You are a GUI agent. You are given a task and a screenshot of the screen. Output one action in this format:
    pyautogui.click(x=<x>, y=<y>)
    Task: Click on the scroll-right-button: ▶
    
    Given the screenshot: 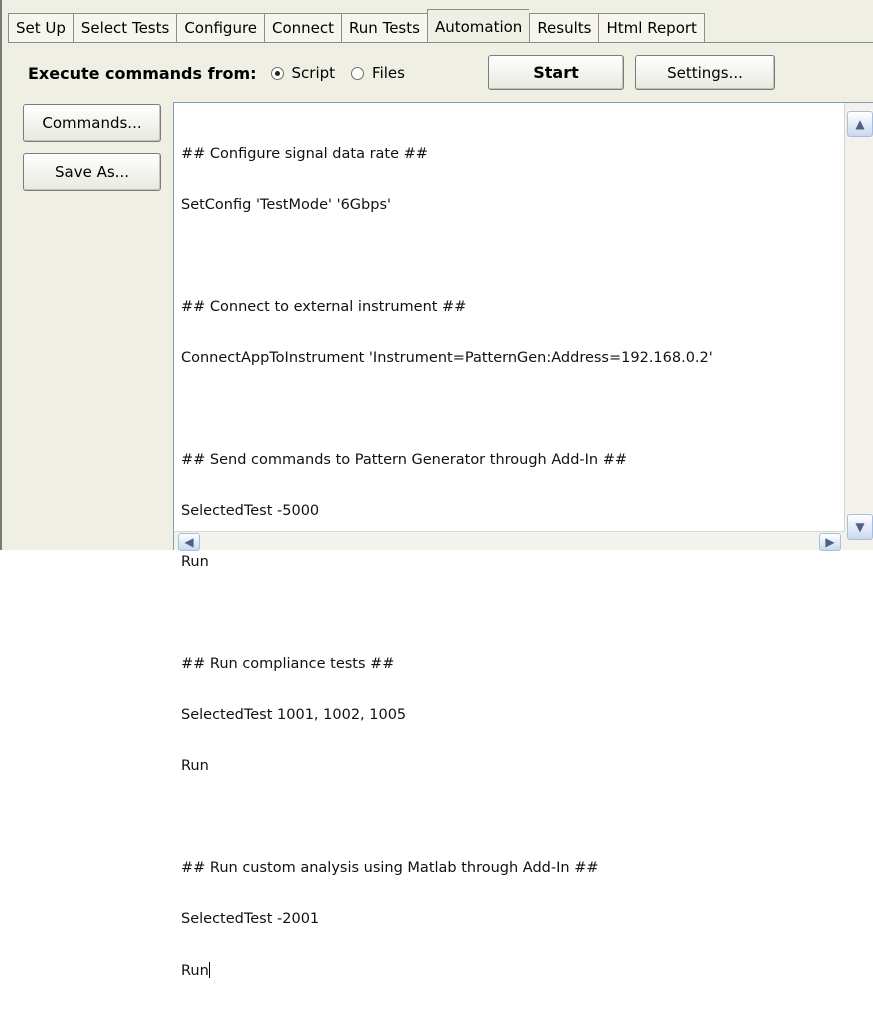 What is the action you would take?
    pyautogui.click(x=830, y=542)
    